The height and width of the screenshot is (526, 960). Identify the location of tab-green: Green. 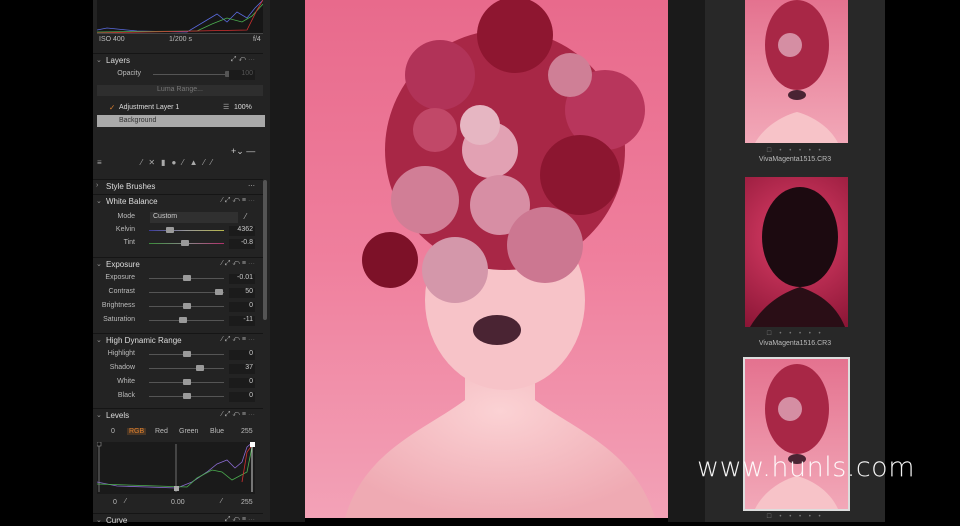
(188, 431).